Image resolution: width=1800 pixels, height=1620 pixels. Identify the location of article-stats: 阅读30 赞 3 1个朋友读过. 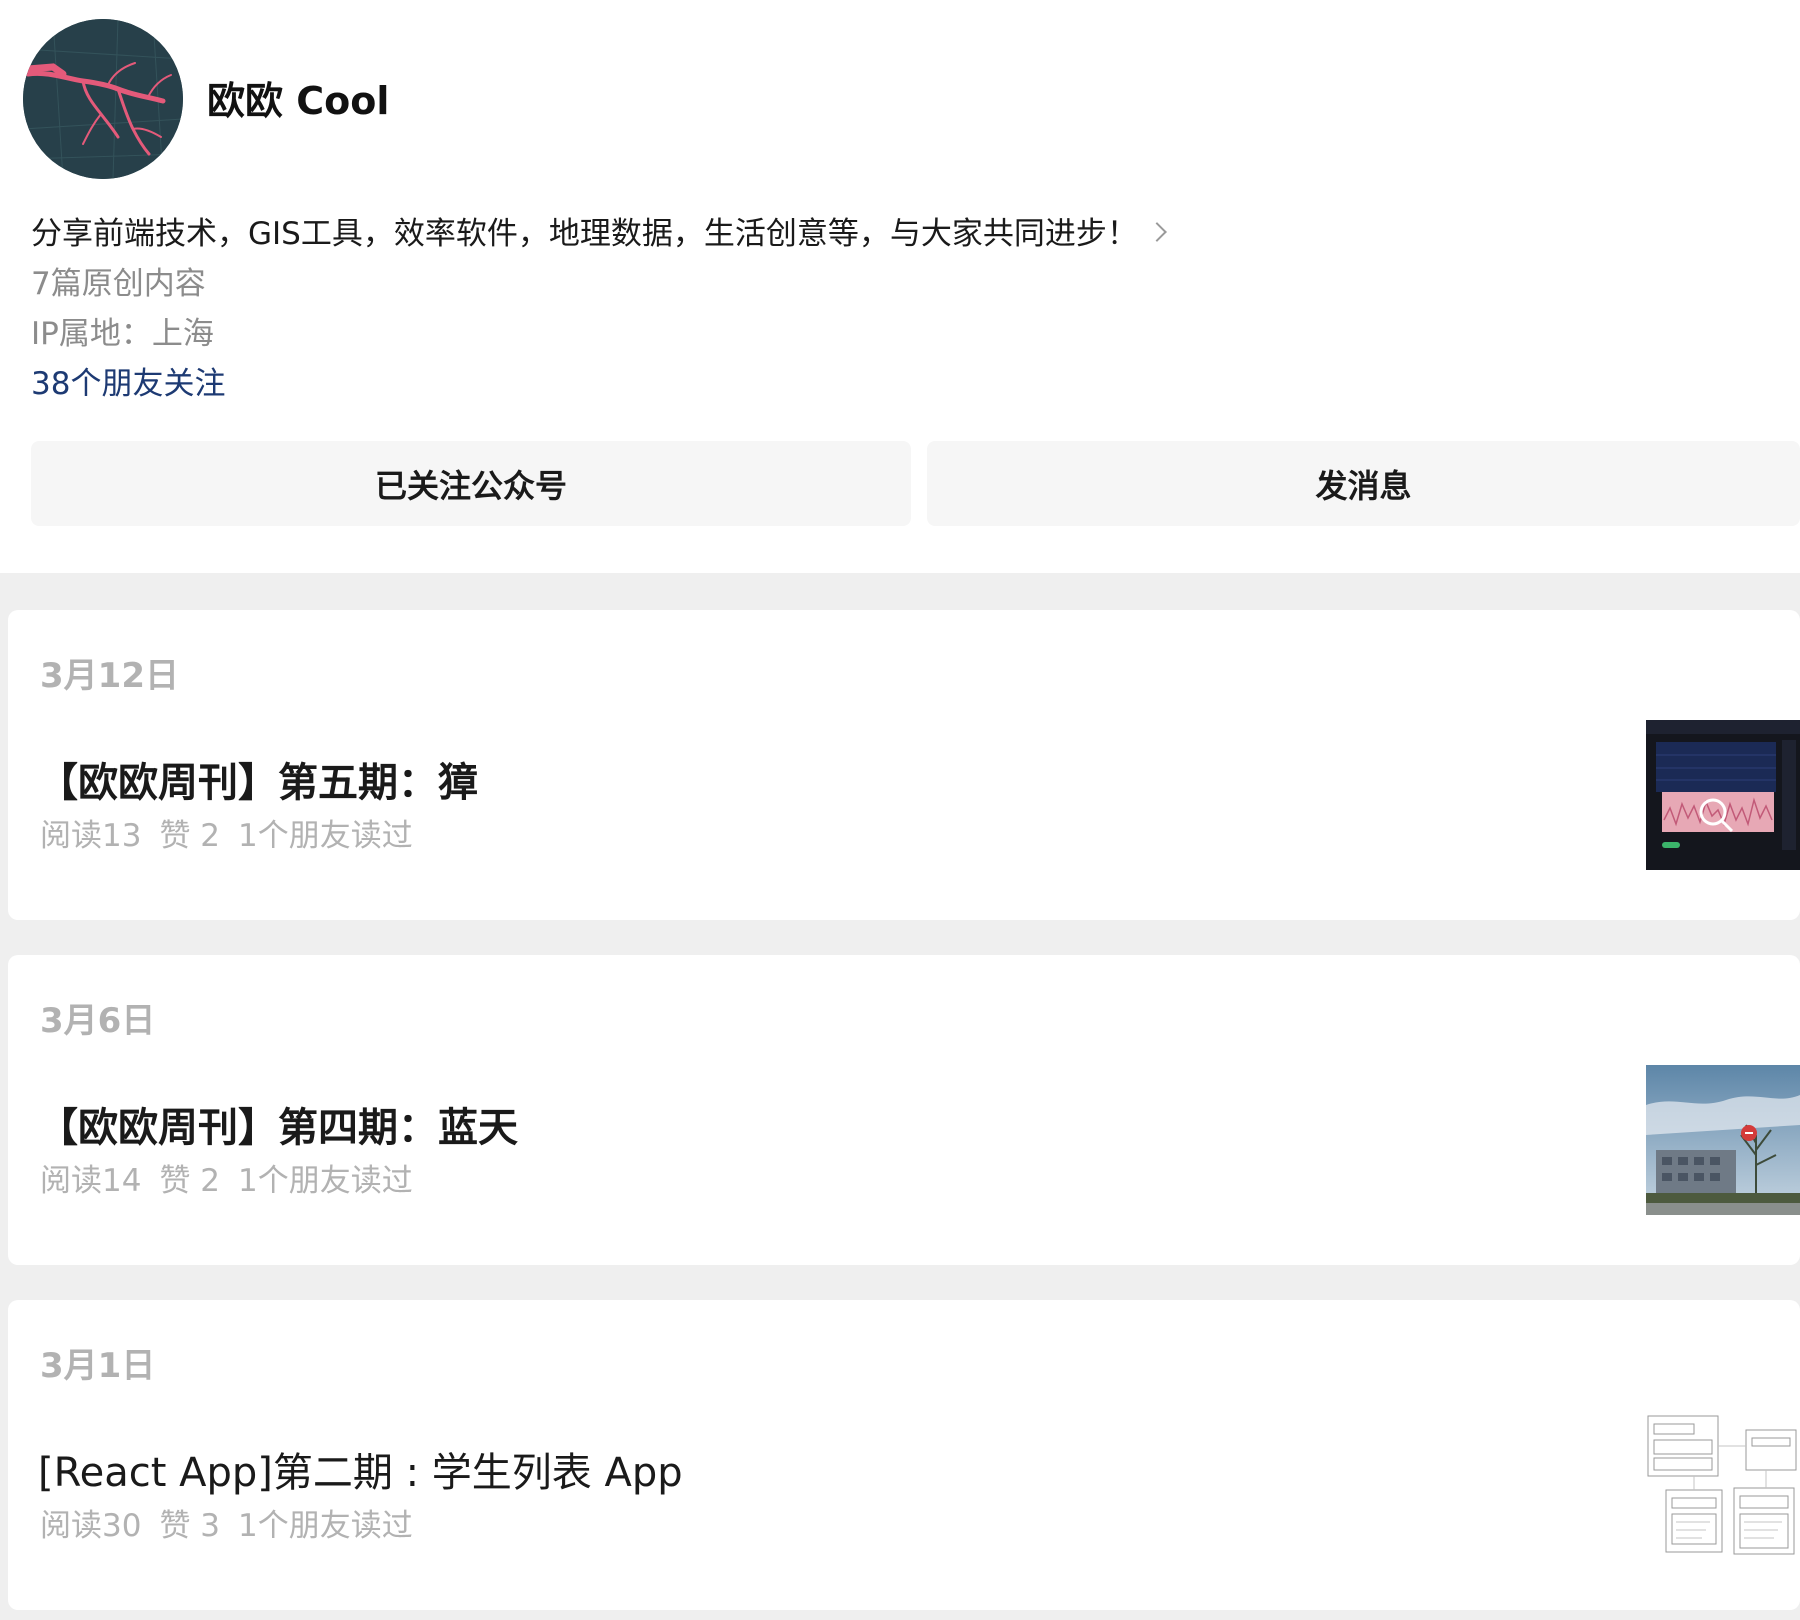
(235, 1522).